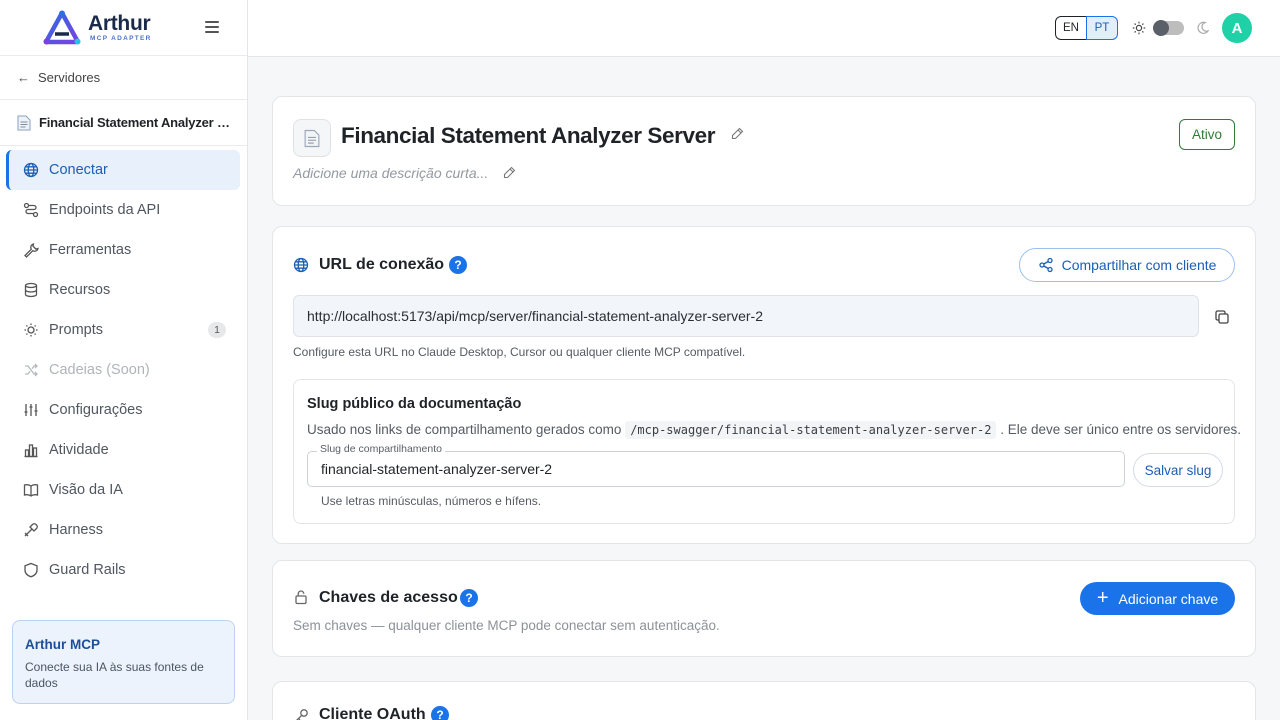 The image size is (1280, 720). Describe the element at coordinates (123, 490) in the screenshot. I see `sidebar-item-visao-ia: Visão da IA` at that location.